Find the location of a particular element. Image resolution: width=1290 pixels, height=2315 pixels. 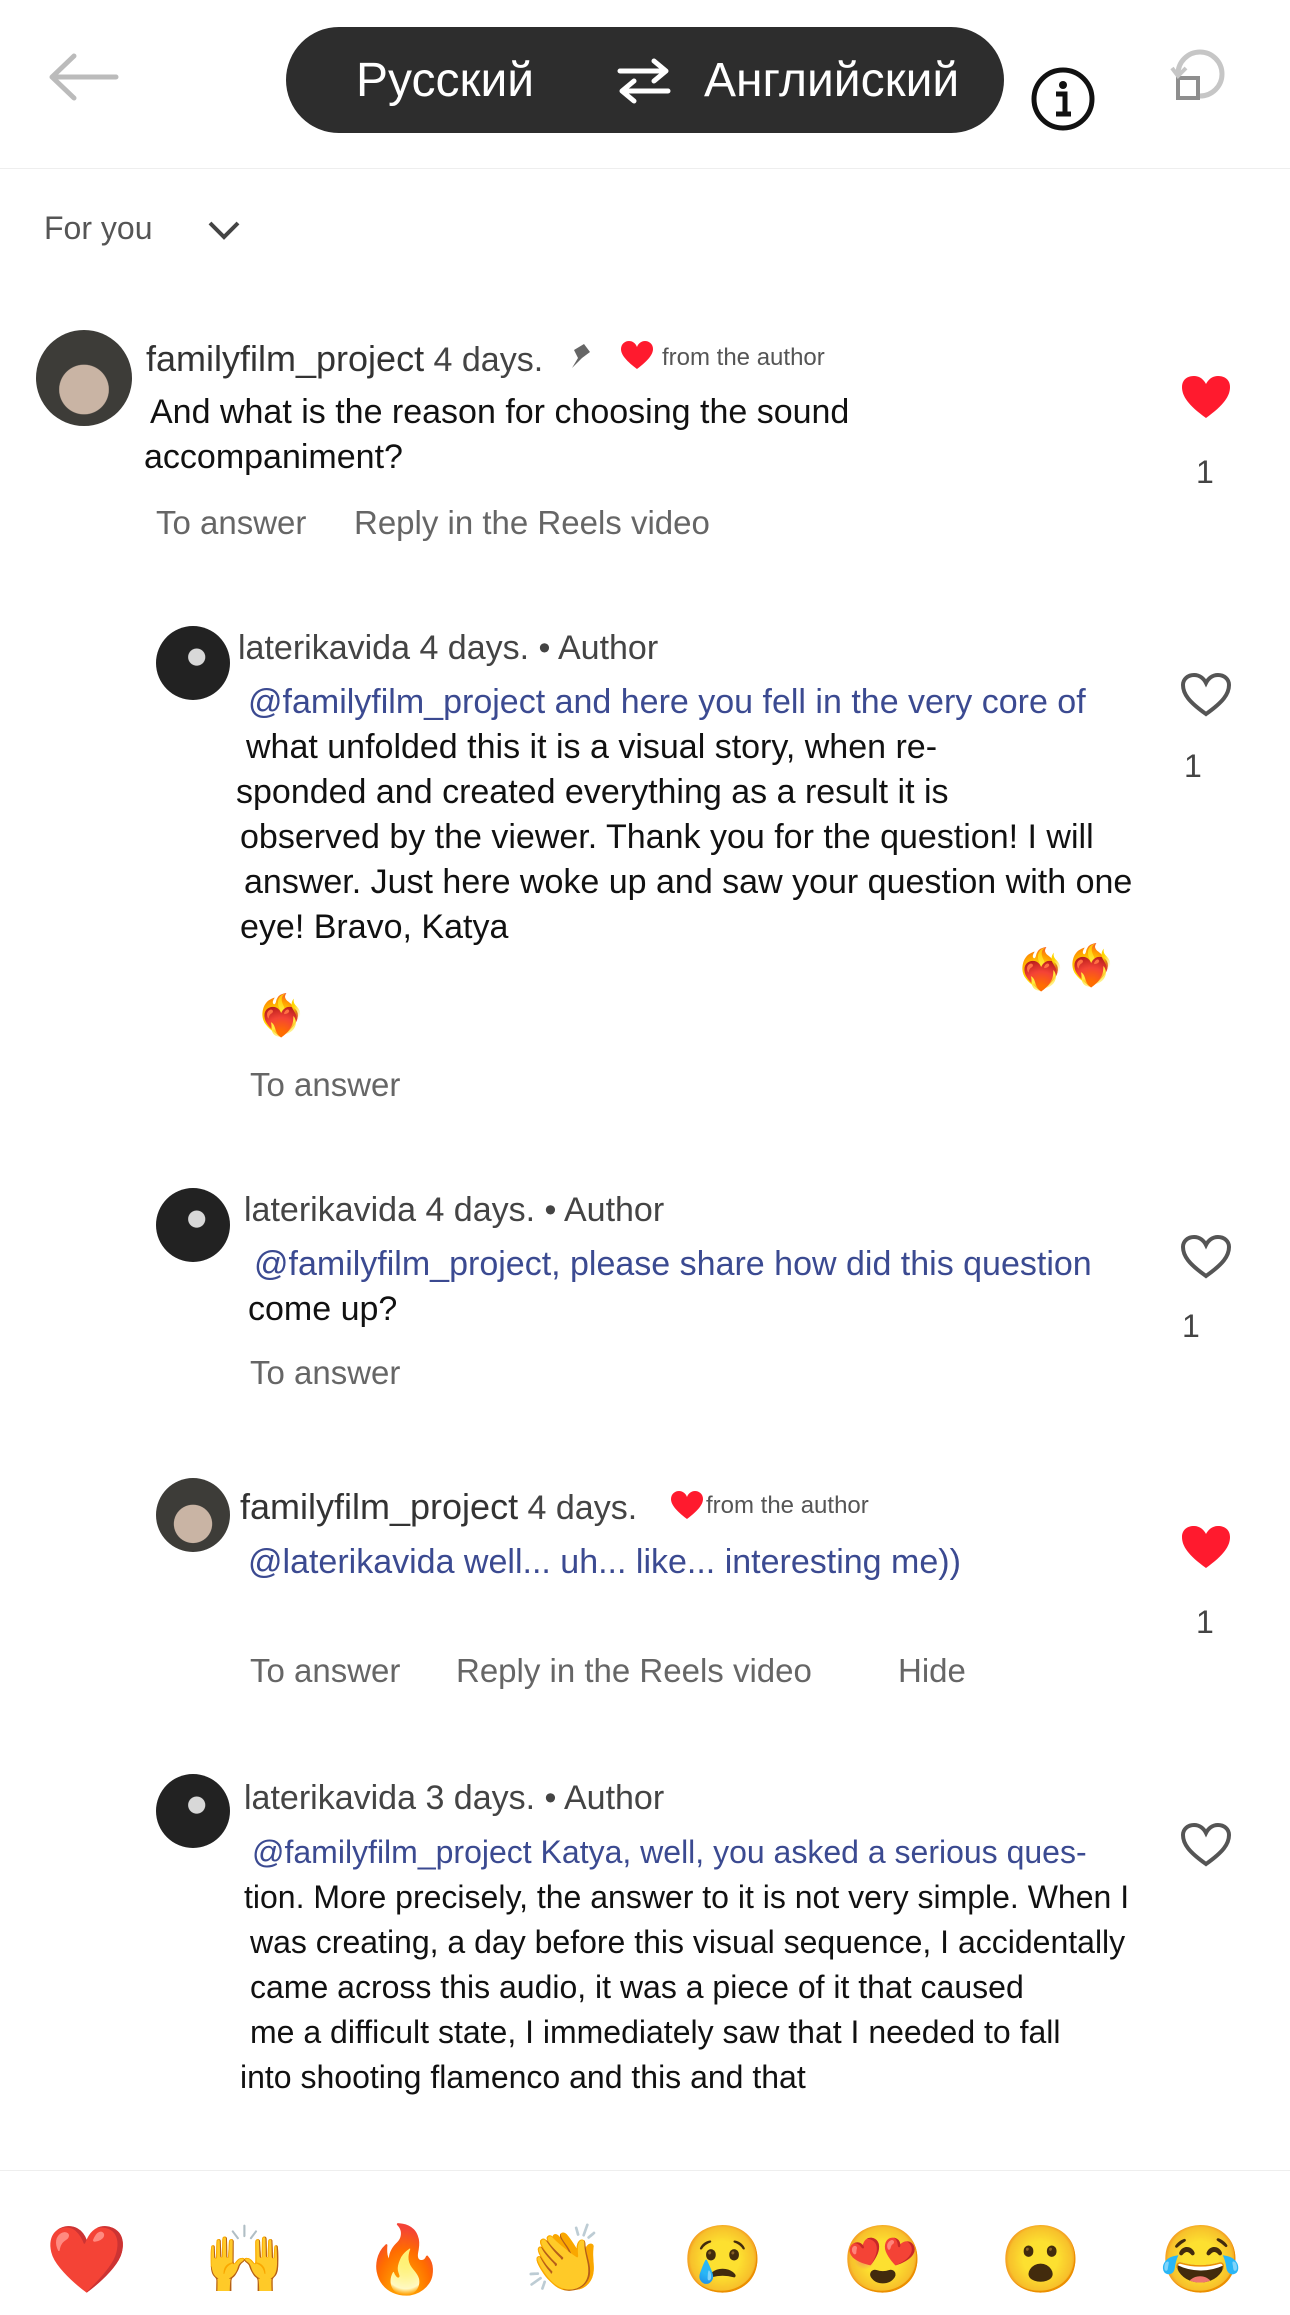

reaction-bar: ❤️ 🙌 🔥 👏 😢 😍 😮 😂 is located at coordinates (645, 2242).